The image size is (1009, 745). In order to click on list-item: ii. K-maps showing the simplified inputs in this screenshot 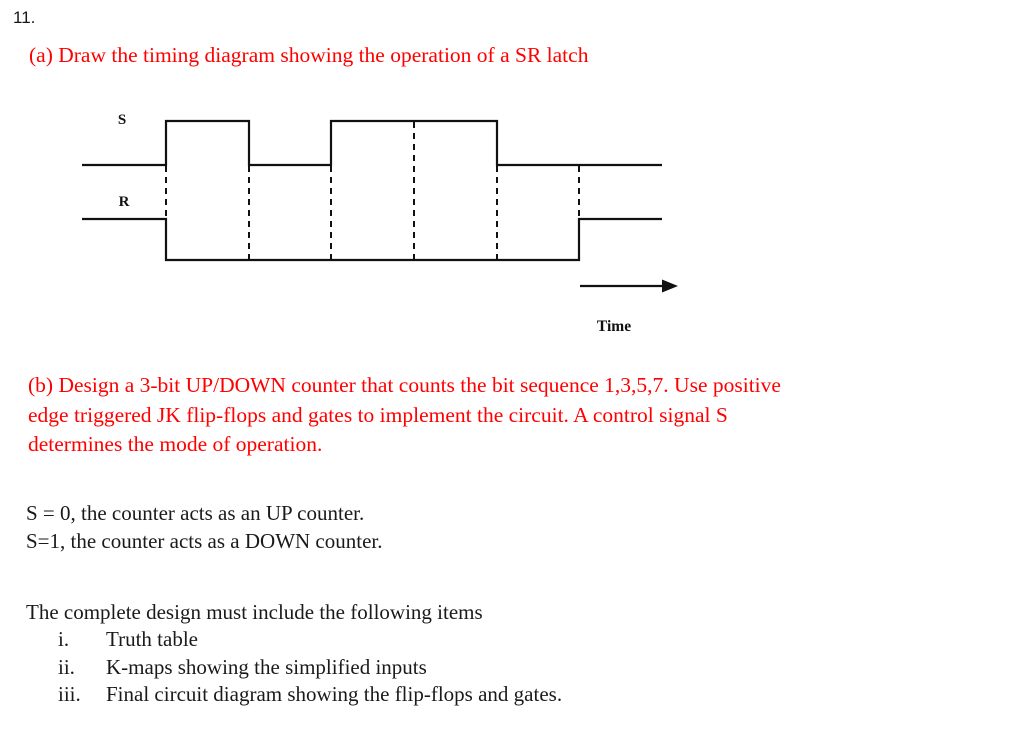, I will do `click(294, 668)`.